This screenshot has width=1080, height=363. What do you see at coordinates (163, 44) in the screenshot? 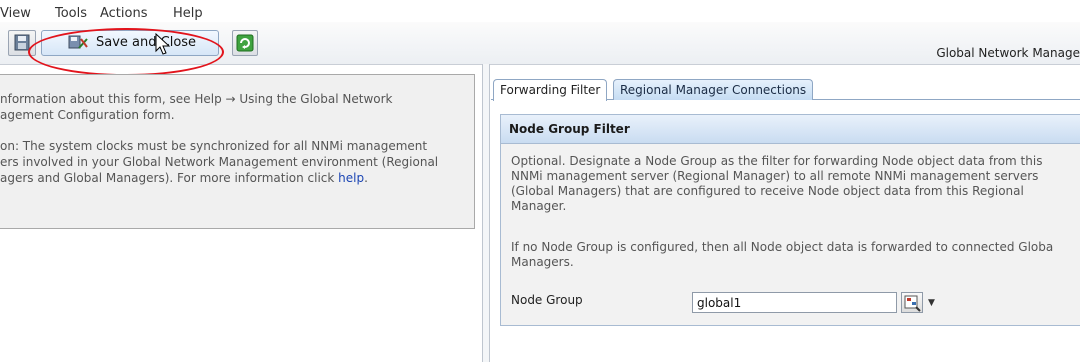
I see `mouse-cursor-icon` at bounding box center [163, 44].